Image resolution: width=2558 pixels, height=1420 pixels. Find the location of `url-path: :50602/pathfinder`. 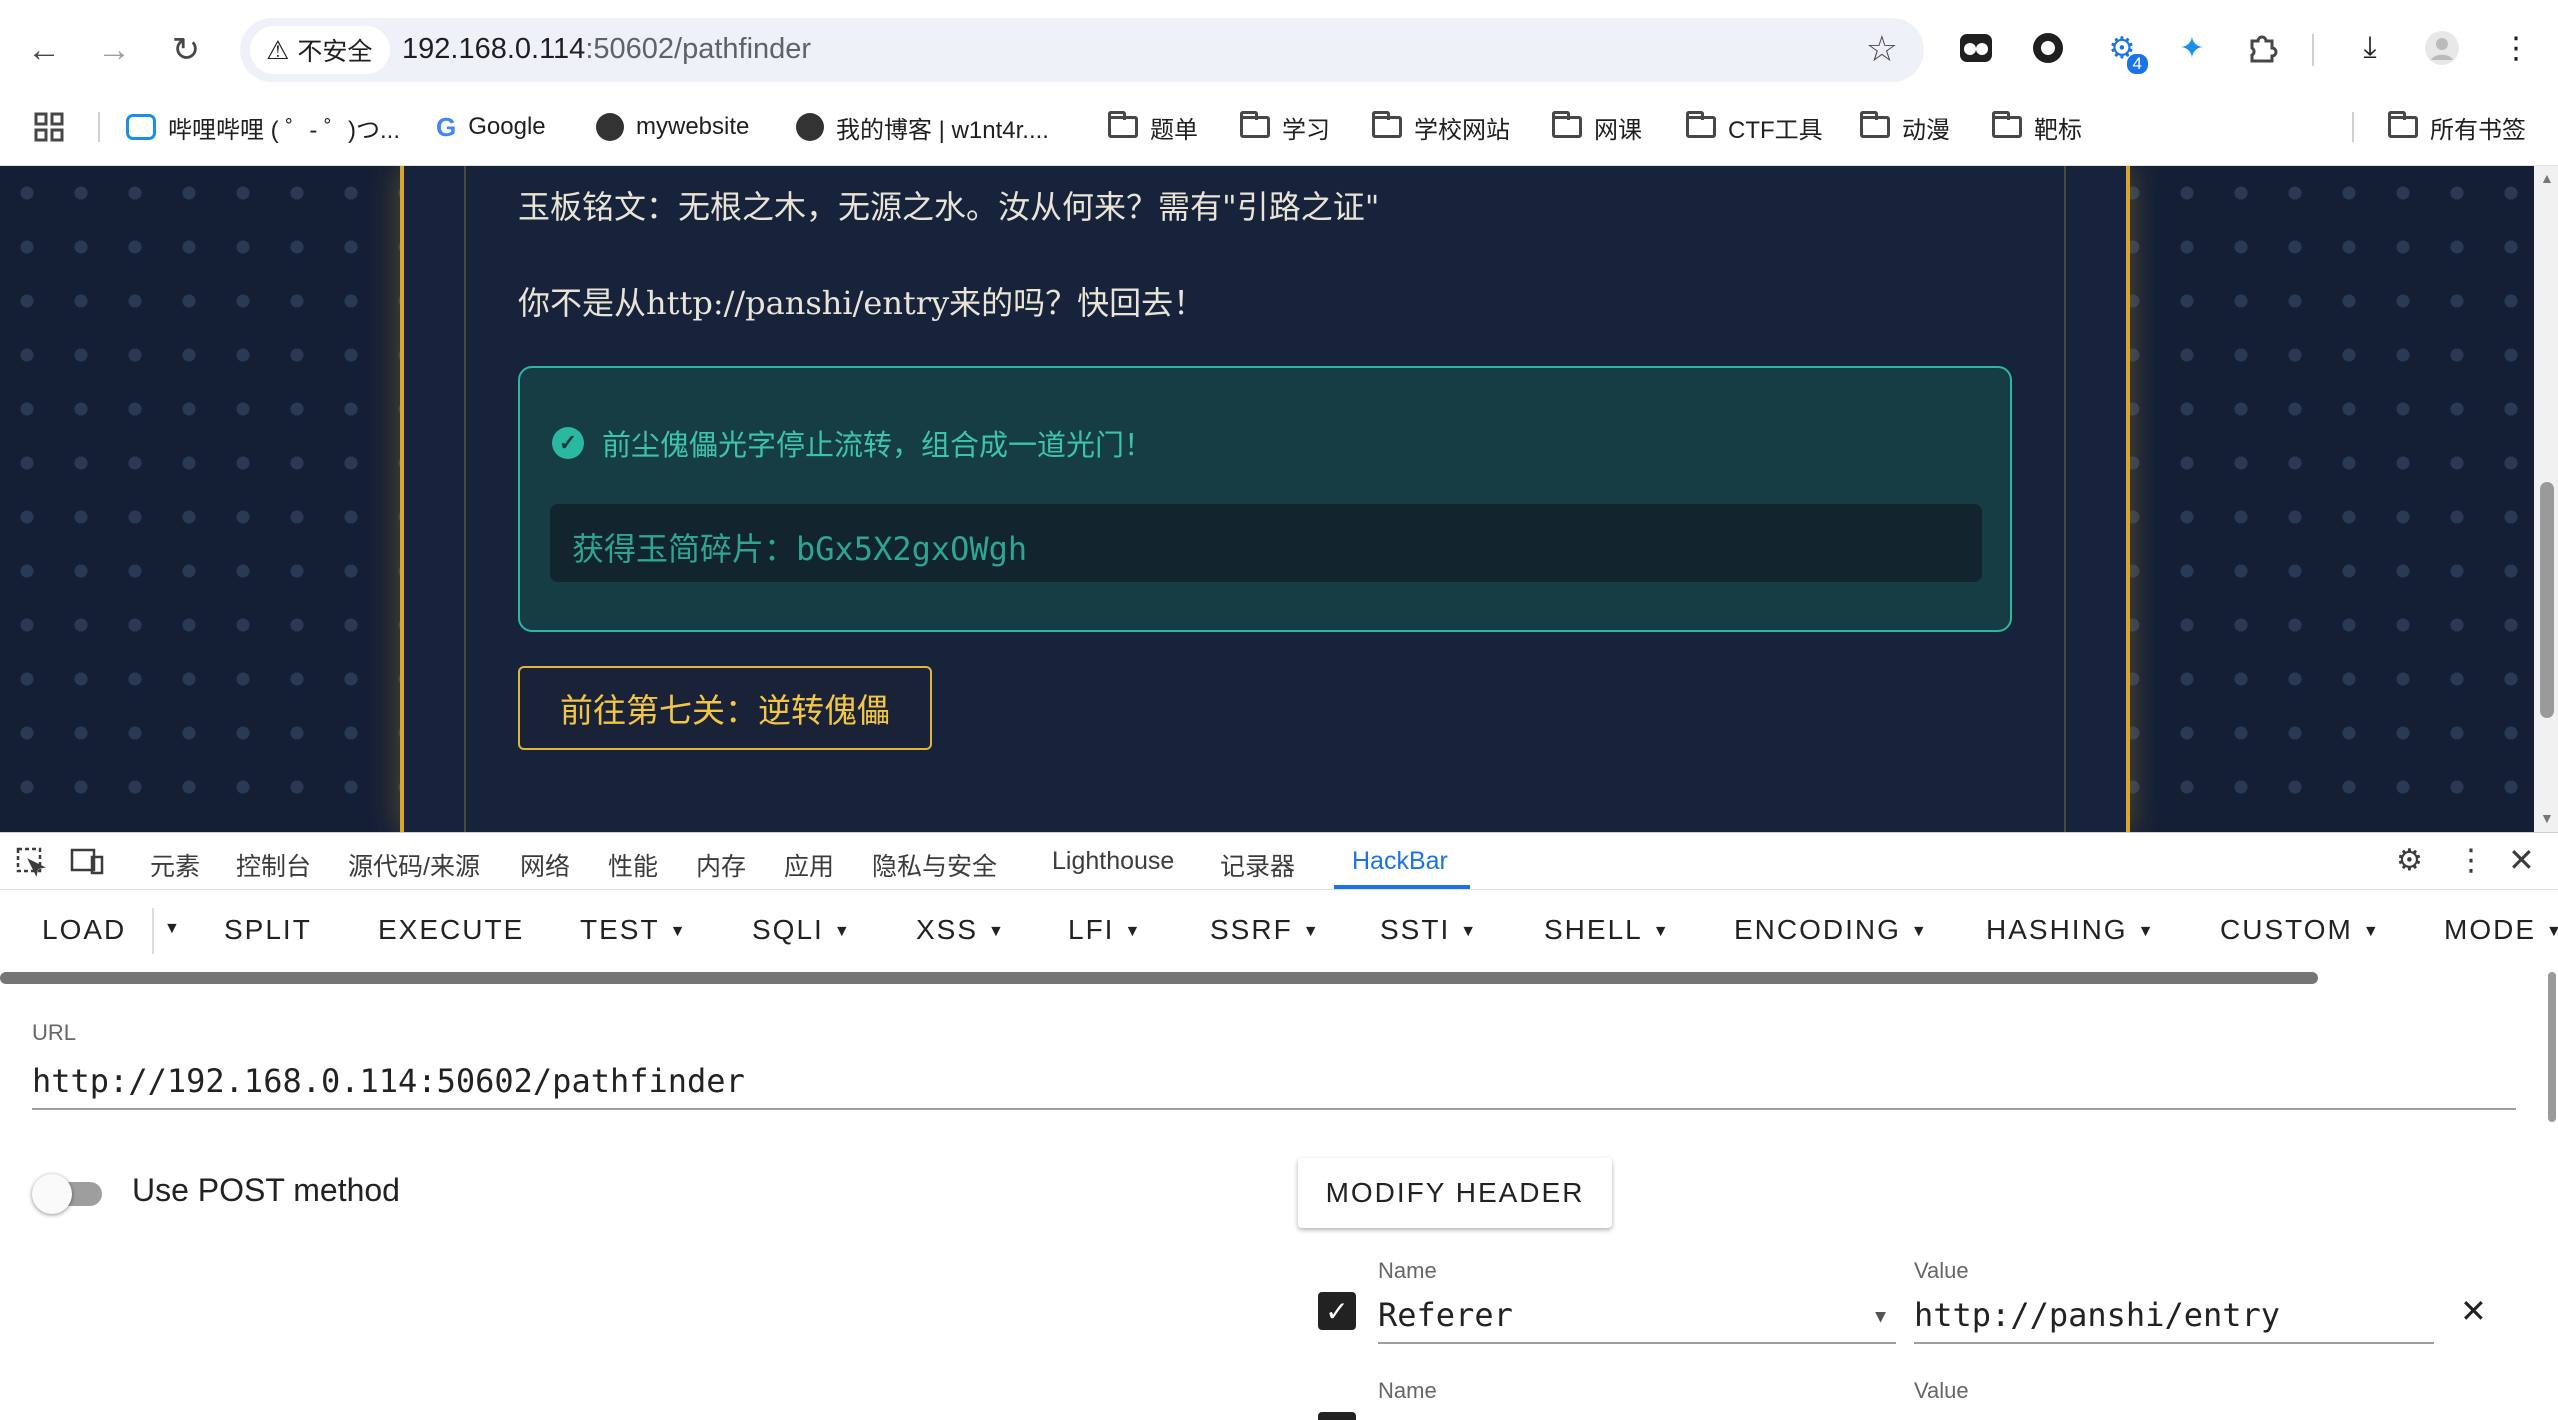

url-path: :50602/pathfinder is located at coordinates (698, 49).